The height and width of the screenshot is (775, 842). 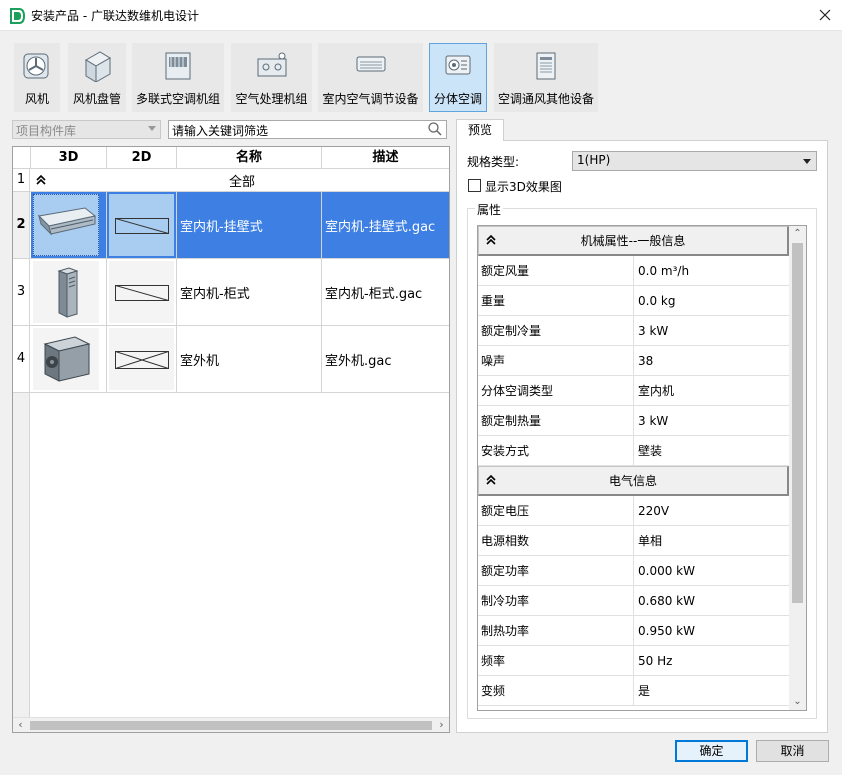 I want to click on table-row: 2 室内机-挂壁式 室内机-挂壁式.gac, so click(x=231, y=225).